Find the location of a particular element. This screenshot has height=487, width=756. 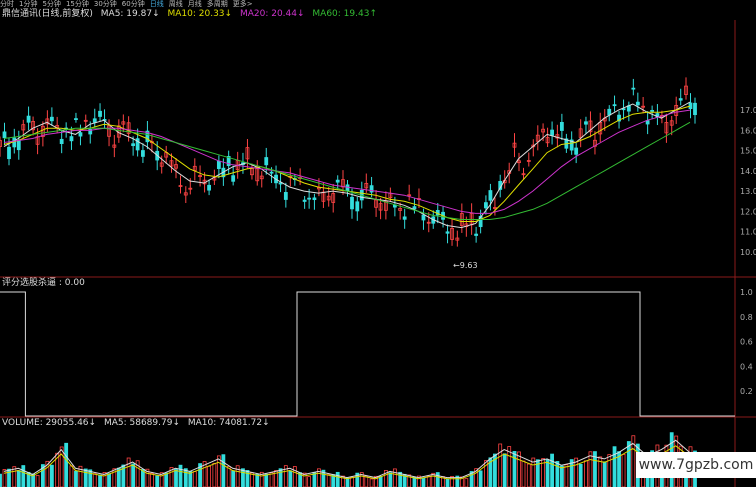

price-axis-label: 16.0 is located at coordinates (748, 130).